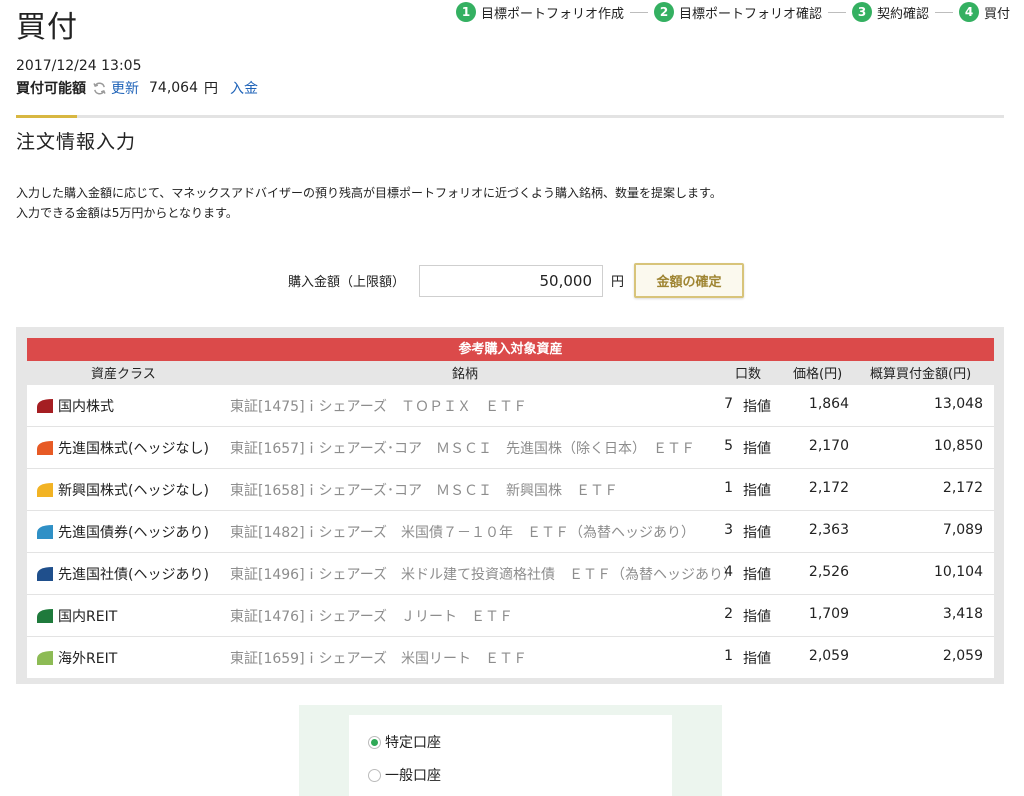  I want to click on confirm-amount-button: 金額の確定, so click(689, 280).